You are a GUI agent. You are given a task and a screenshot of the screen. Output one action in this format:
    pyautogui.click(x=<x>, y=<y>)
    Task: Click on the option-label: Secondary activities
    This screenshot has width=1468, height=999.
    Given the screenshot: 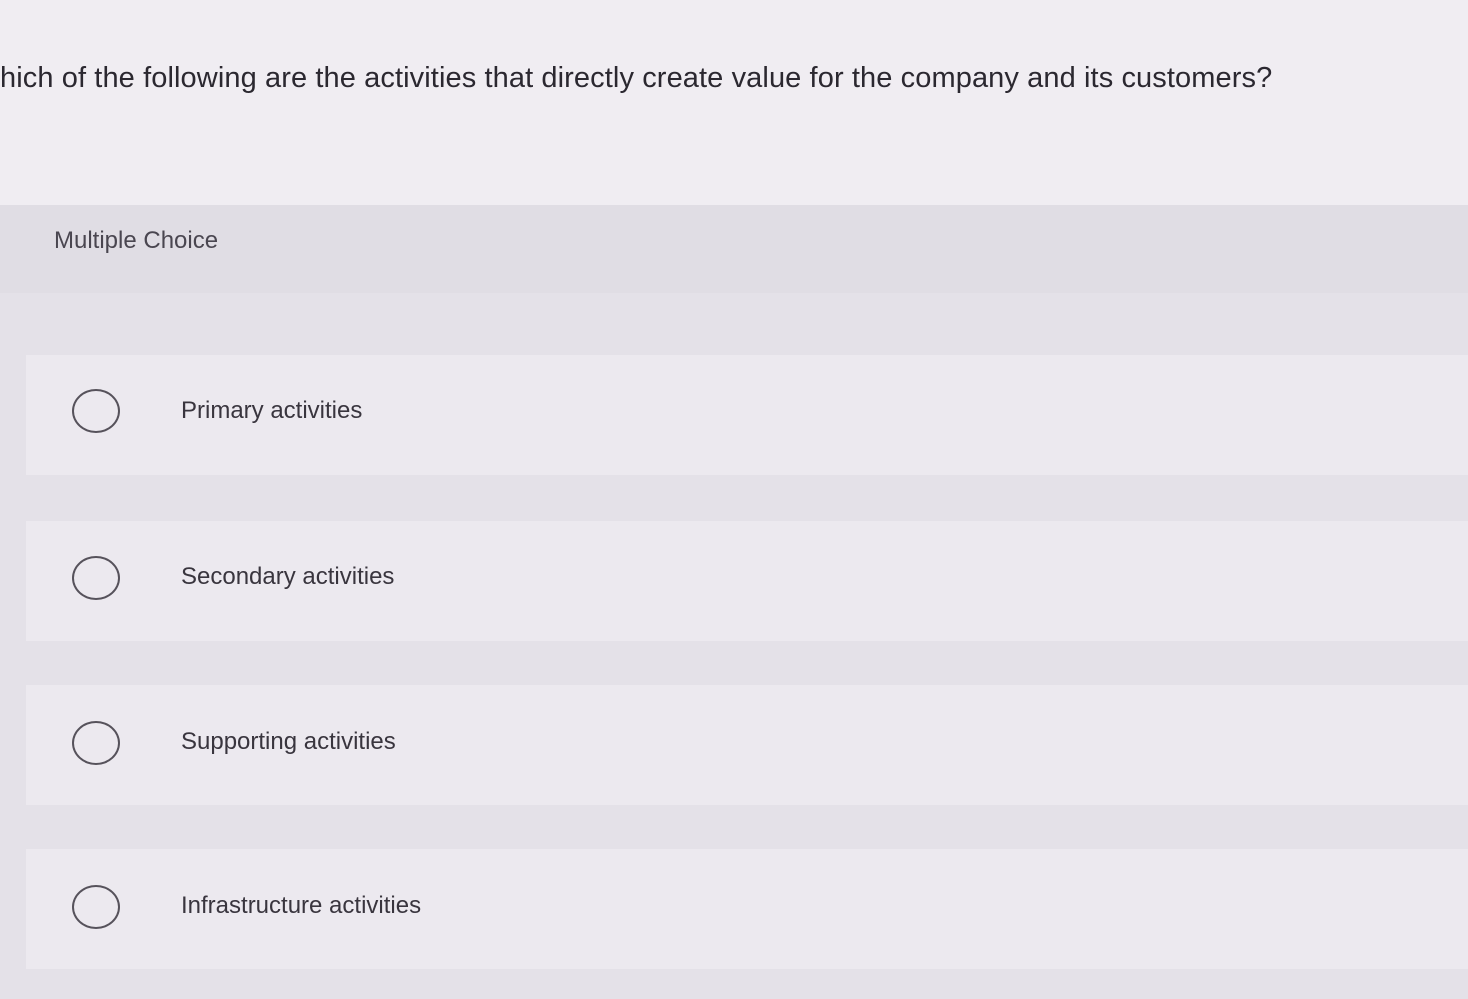 What is the action you would take?
    pyautogui.click(x=287, y=577)
    